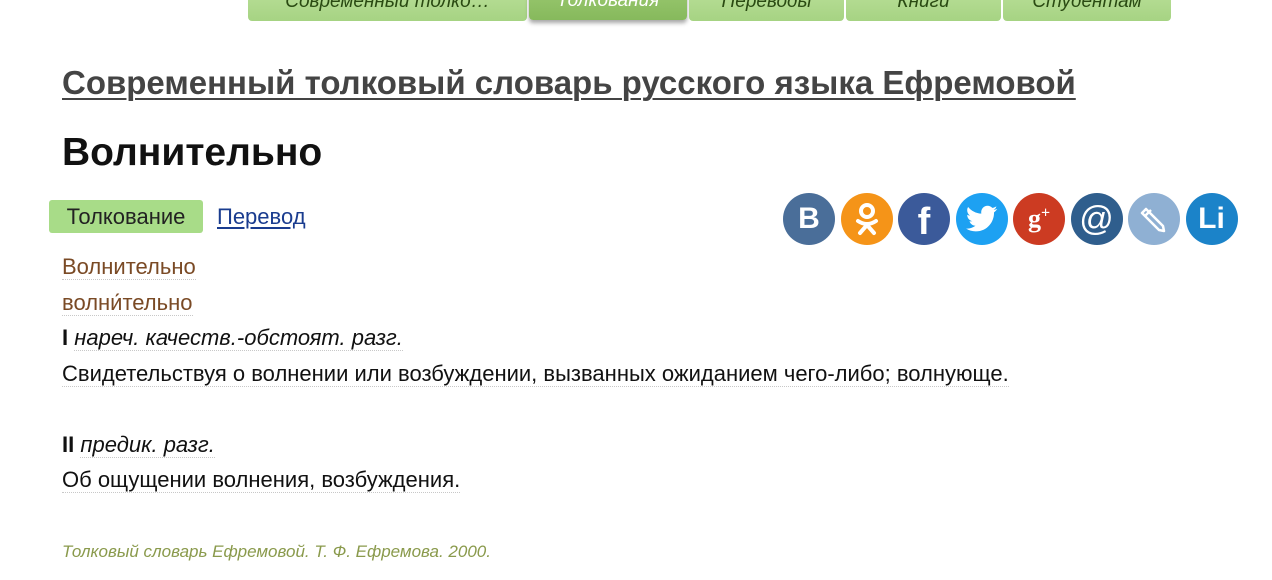 Image resolution: width=1272 pixels, height=580 pixels. What do you see at coordinates (129, 267) in the screenshot?
I see `entry-headword: Волнительно` at bounding box center [129, 267].